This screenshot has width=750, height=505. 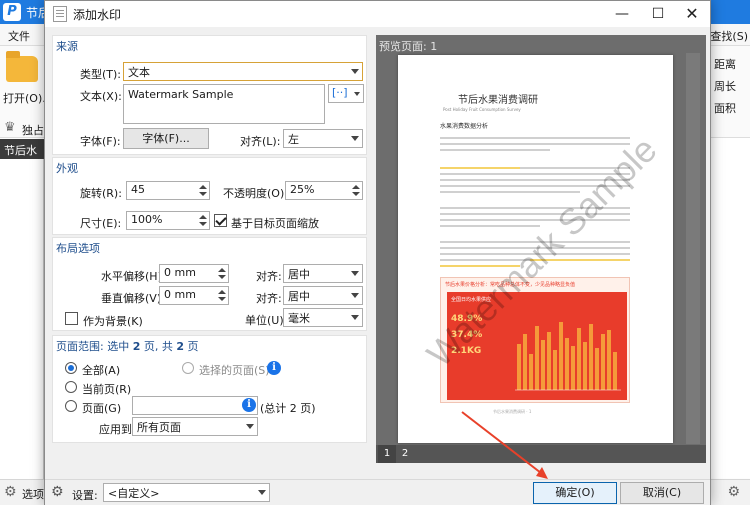 What do you see at coordinates (78, 248) in the screenshot?
I see `layout-group-title: 布局选项` at bounding box center [78, 248].